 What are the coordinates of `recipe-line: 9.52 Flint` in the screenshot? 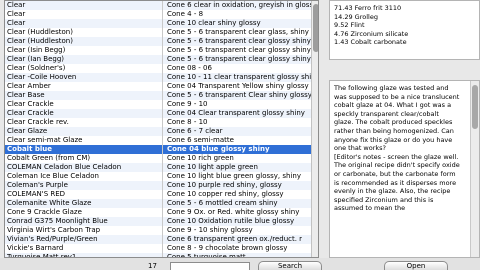 It's located at (349, 25).